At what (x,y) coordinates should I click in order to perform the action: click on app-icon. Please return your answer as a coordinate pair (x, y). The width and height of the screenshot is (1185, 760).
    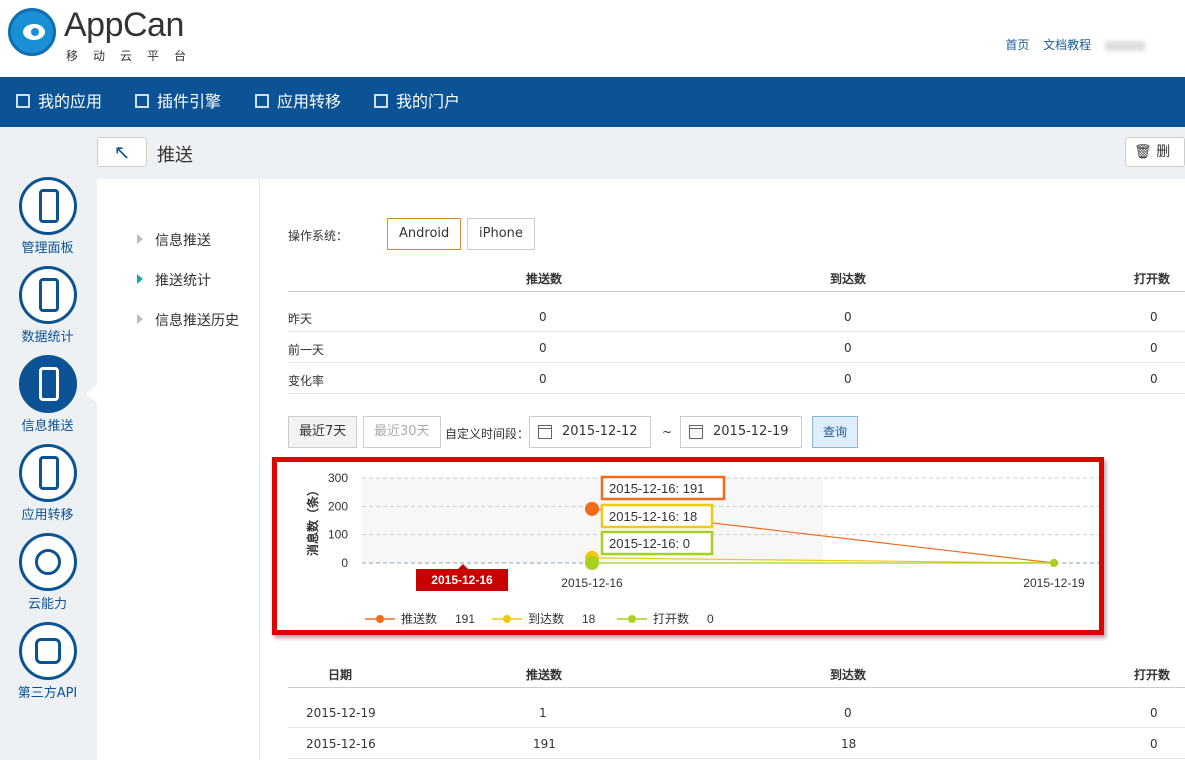
    Looking at the image, I should click on (23, 101).